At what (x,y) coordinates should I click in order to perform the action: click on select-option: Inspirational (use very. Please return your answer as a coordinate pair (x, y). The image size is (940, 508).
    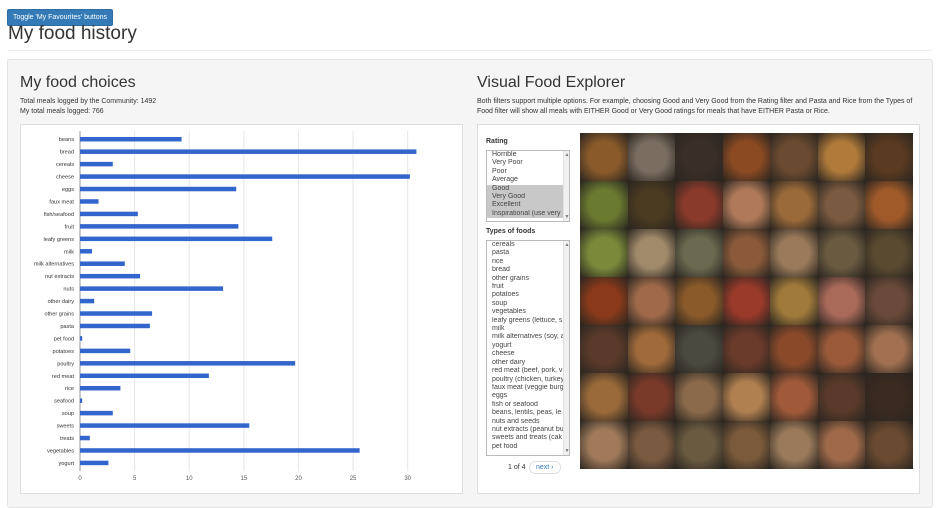
    Looking at the image, I should click on (528, 214).